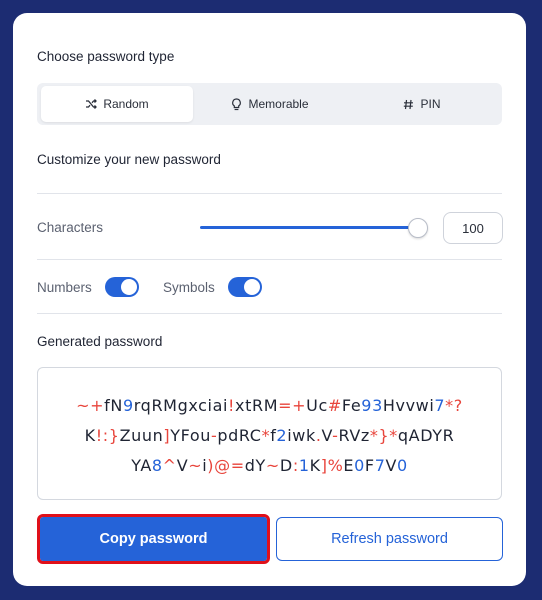  I want to click on generated-password-title: Generated password, so click(100, 341).